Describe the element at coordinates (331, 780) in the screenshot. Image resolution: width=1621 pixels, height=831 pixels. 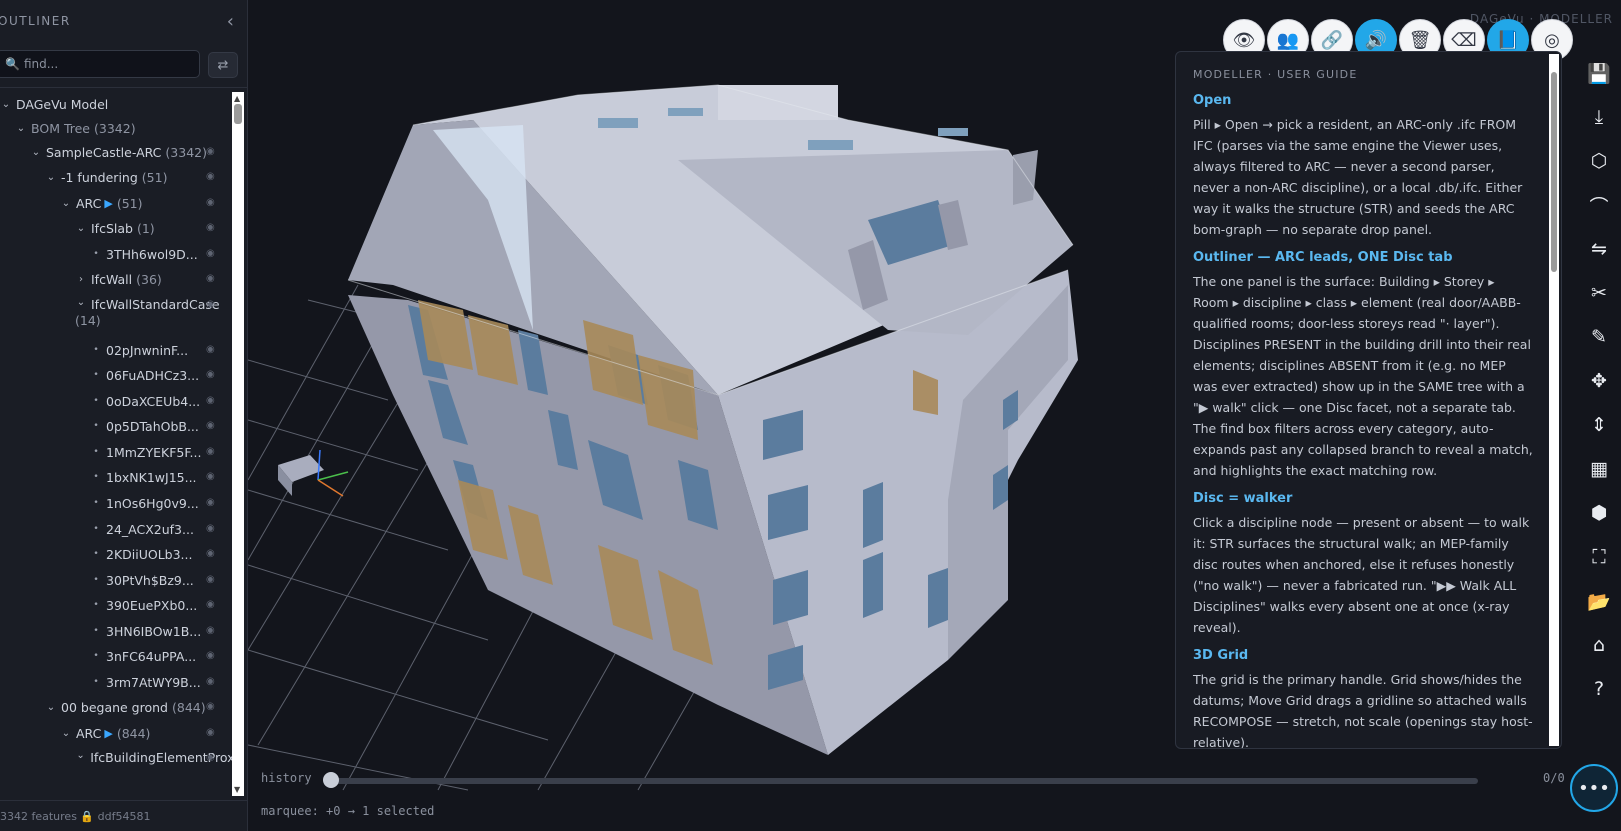
I see `history-slider-knob` at that location.